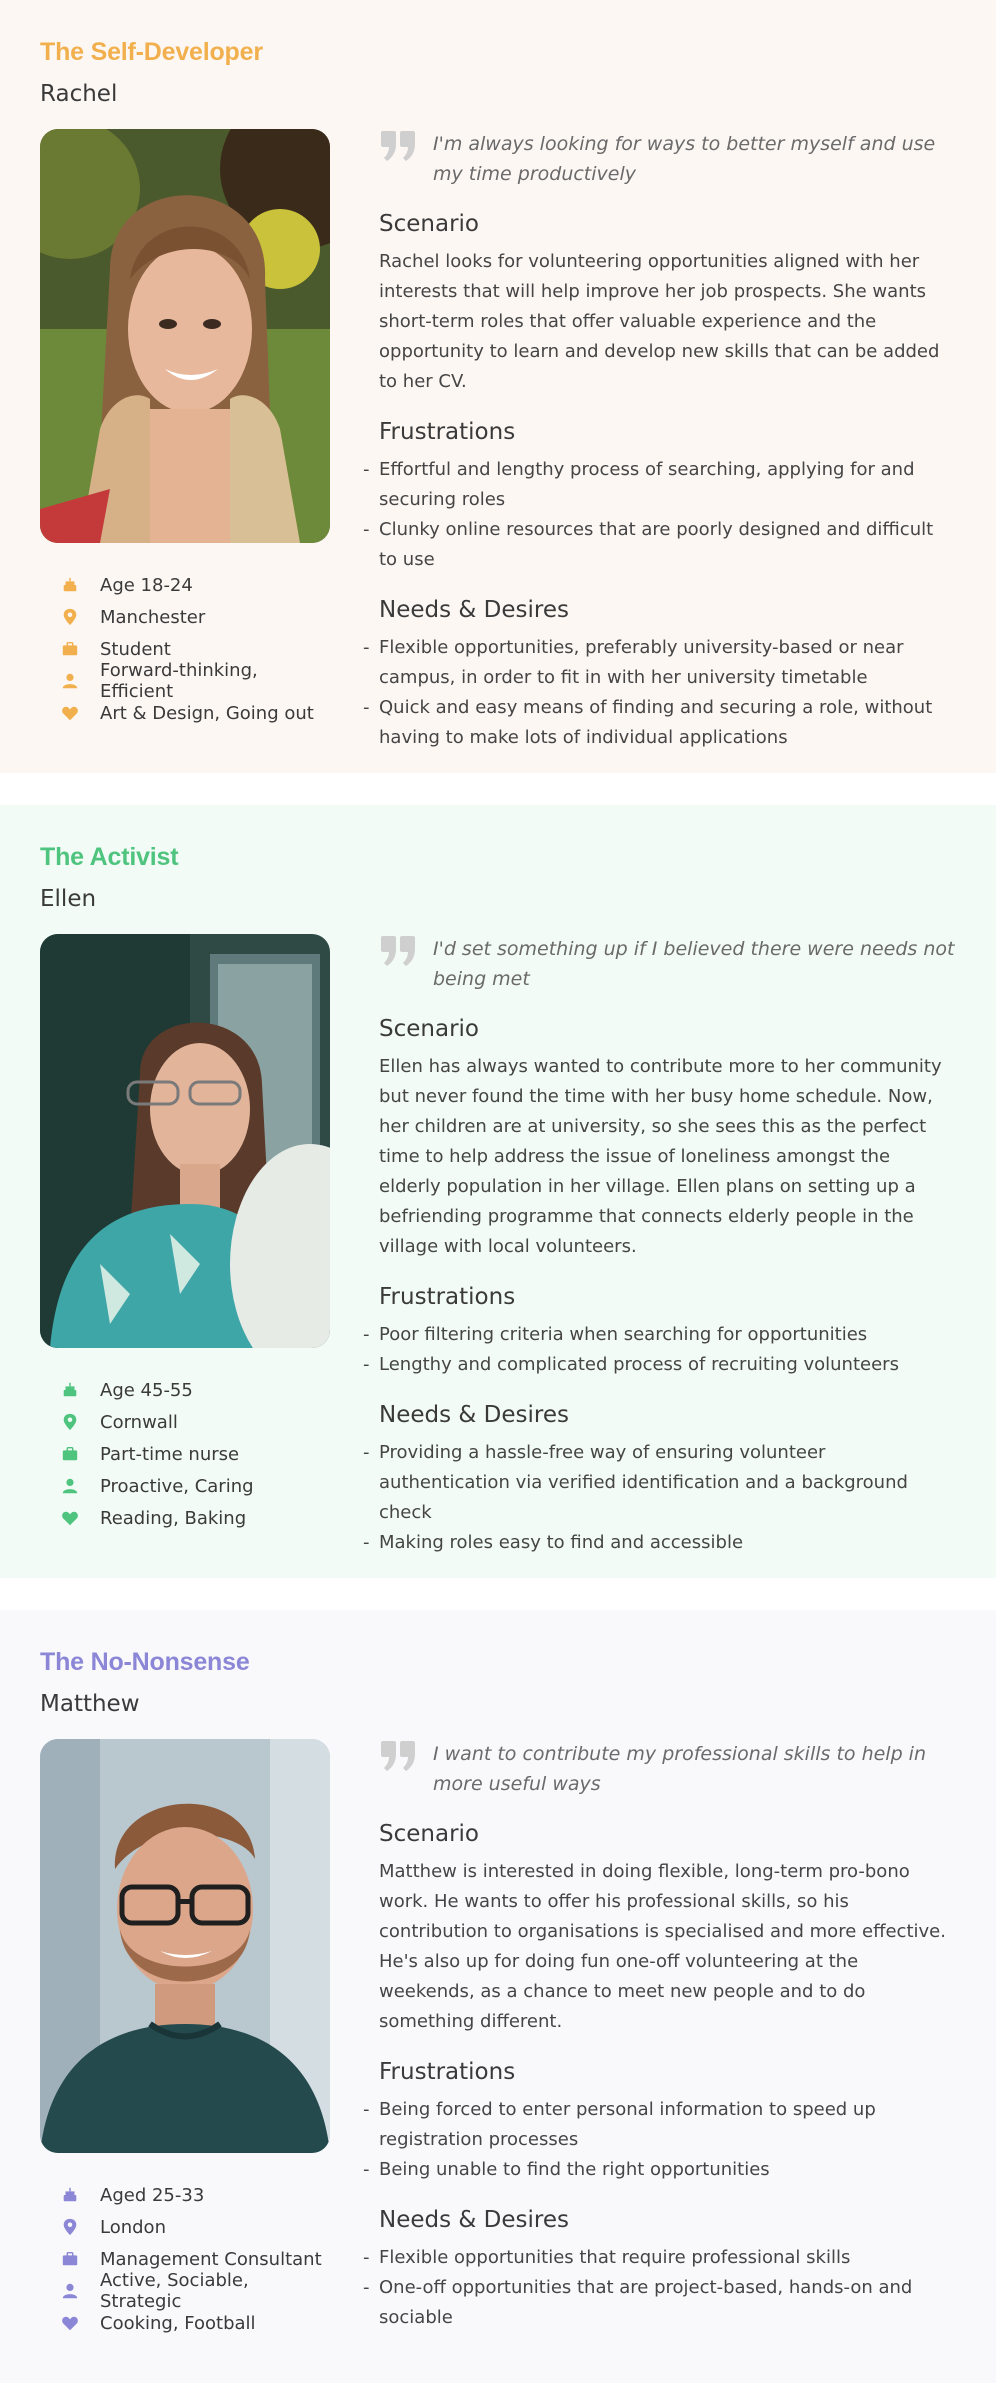 Image resolution: width=996 pixels, height=2383 pixels. I want to click on fact-text: Management Consultant, so click(211, 2259).